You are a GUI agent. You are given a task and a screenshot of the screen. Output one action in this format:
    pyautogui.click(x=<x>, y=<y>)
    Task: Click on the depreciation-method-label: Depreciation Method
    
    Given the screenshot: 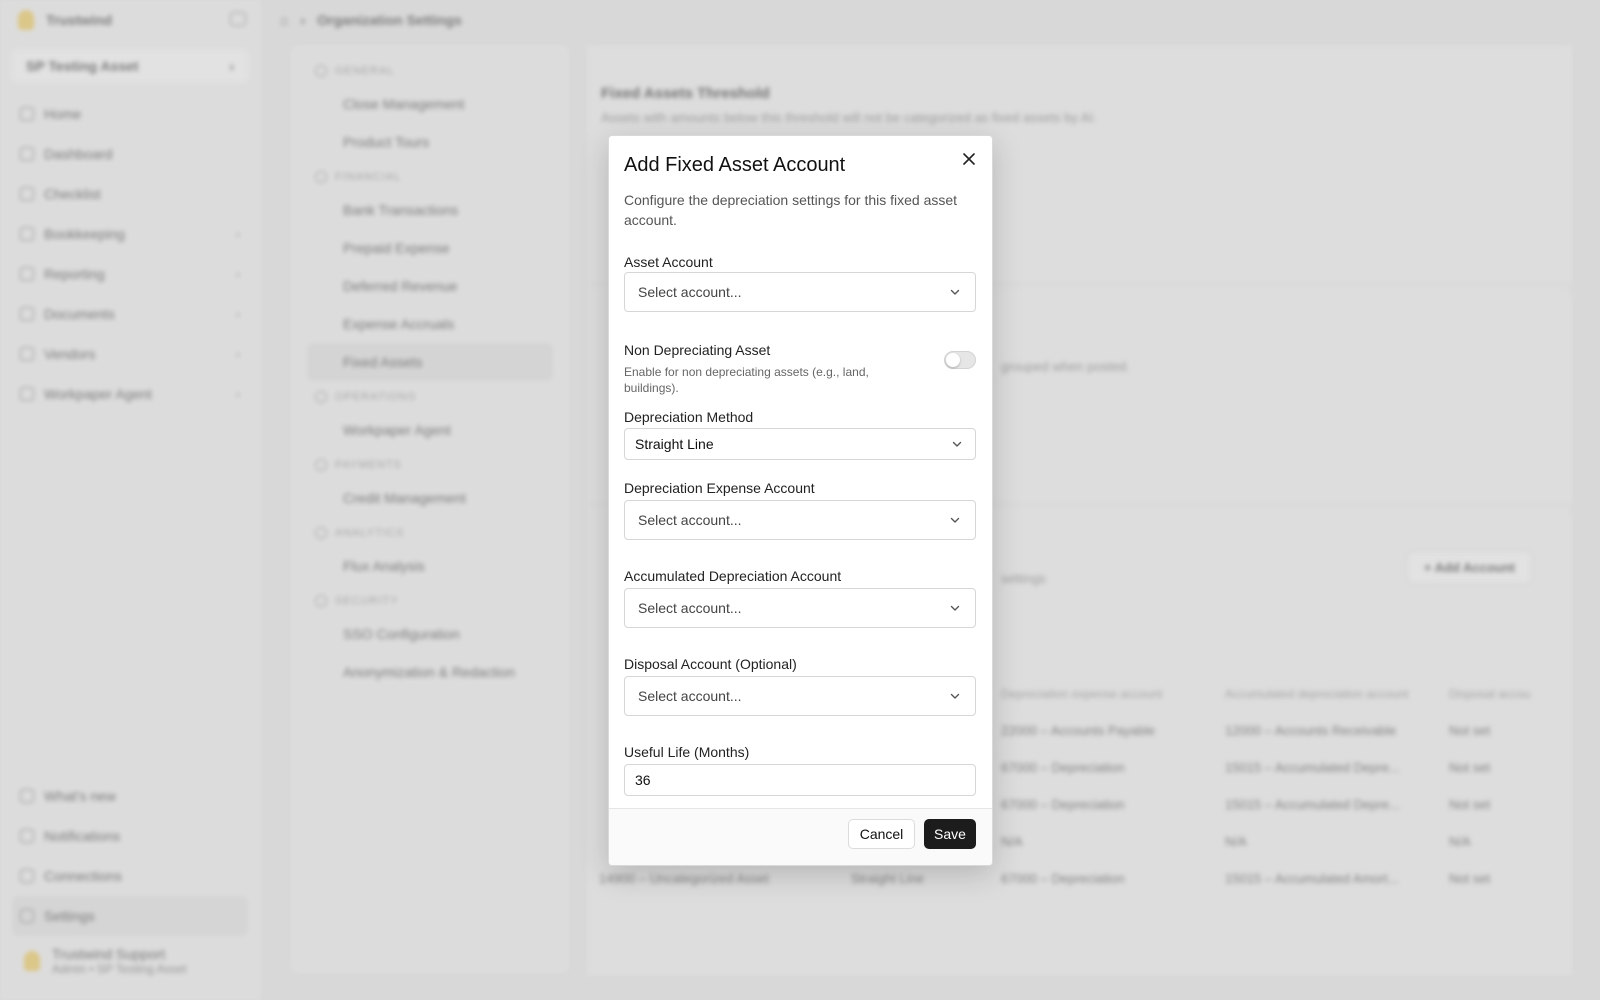 What is the action you would take?
    pyautogui.click(x=689, y=417)
    